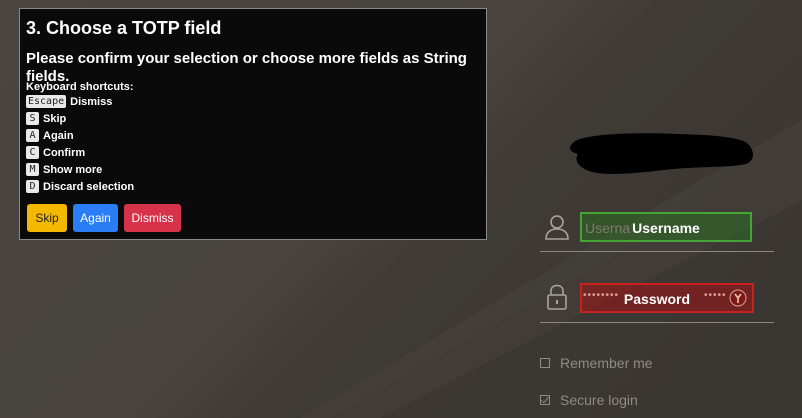 This screenshot has width=802, height=418. What do you see at coordinates (55, 118) in the screenshot?
I see `shortcut-label: Skip` at bounding box center [55, 118].